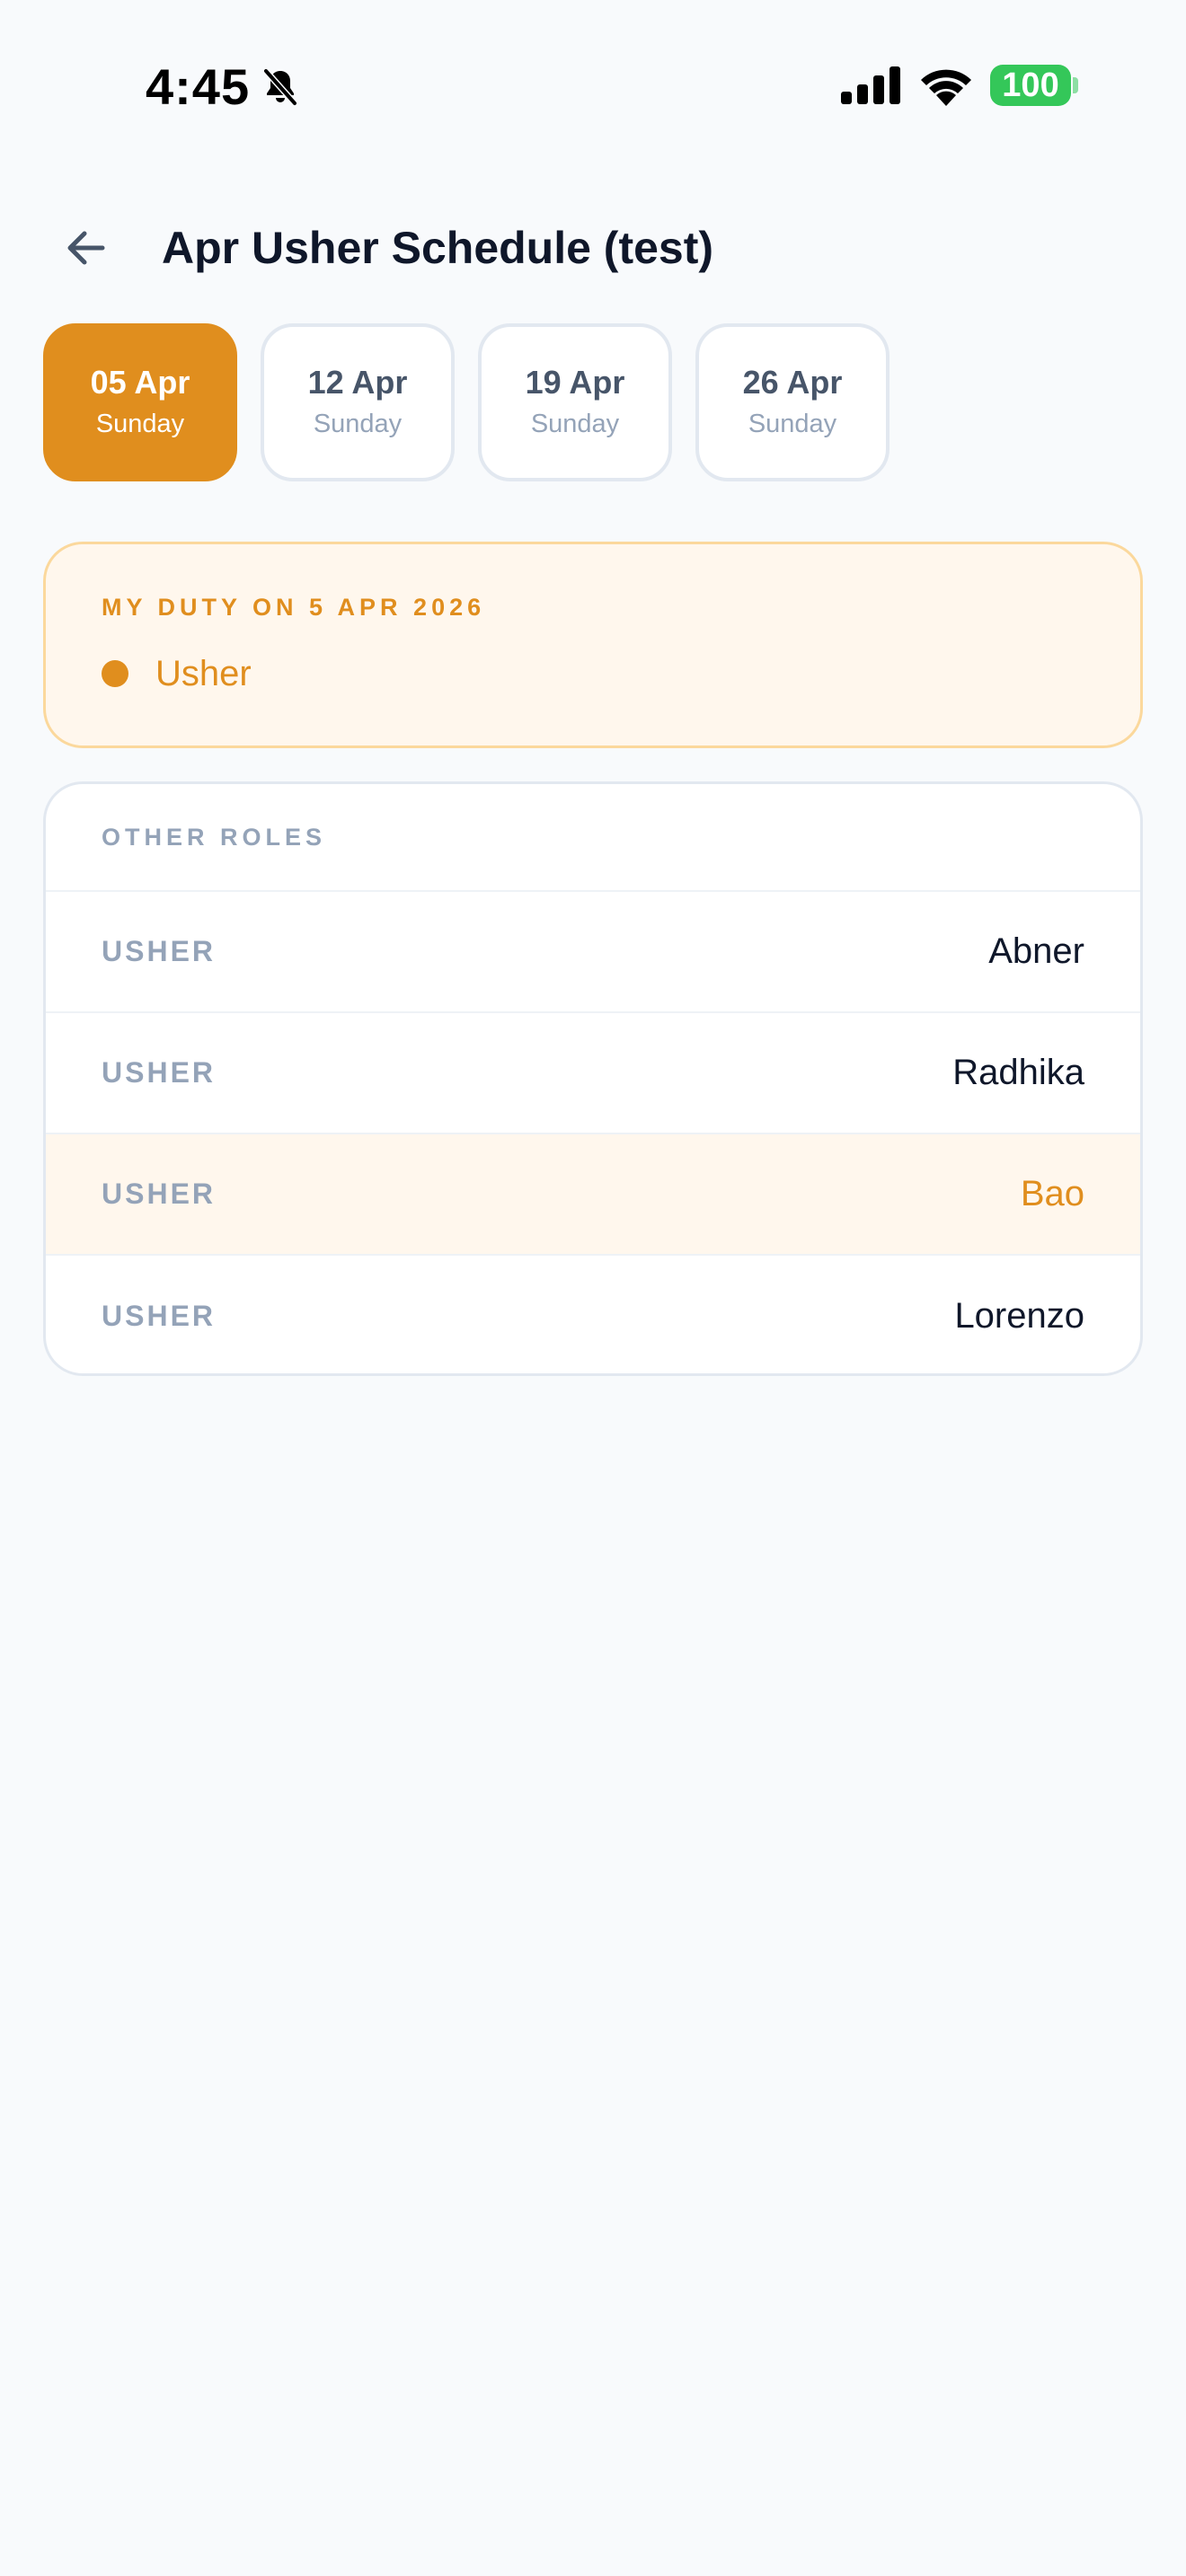 The image size is (1186, 2576). Describe the element at coordinates (1019, 1316) in the screenshot. I see `role-assignee-name: Lorenzo` at that location.